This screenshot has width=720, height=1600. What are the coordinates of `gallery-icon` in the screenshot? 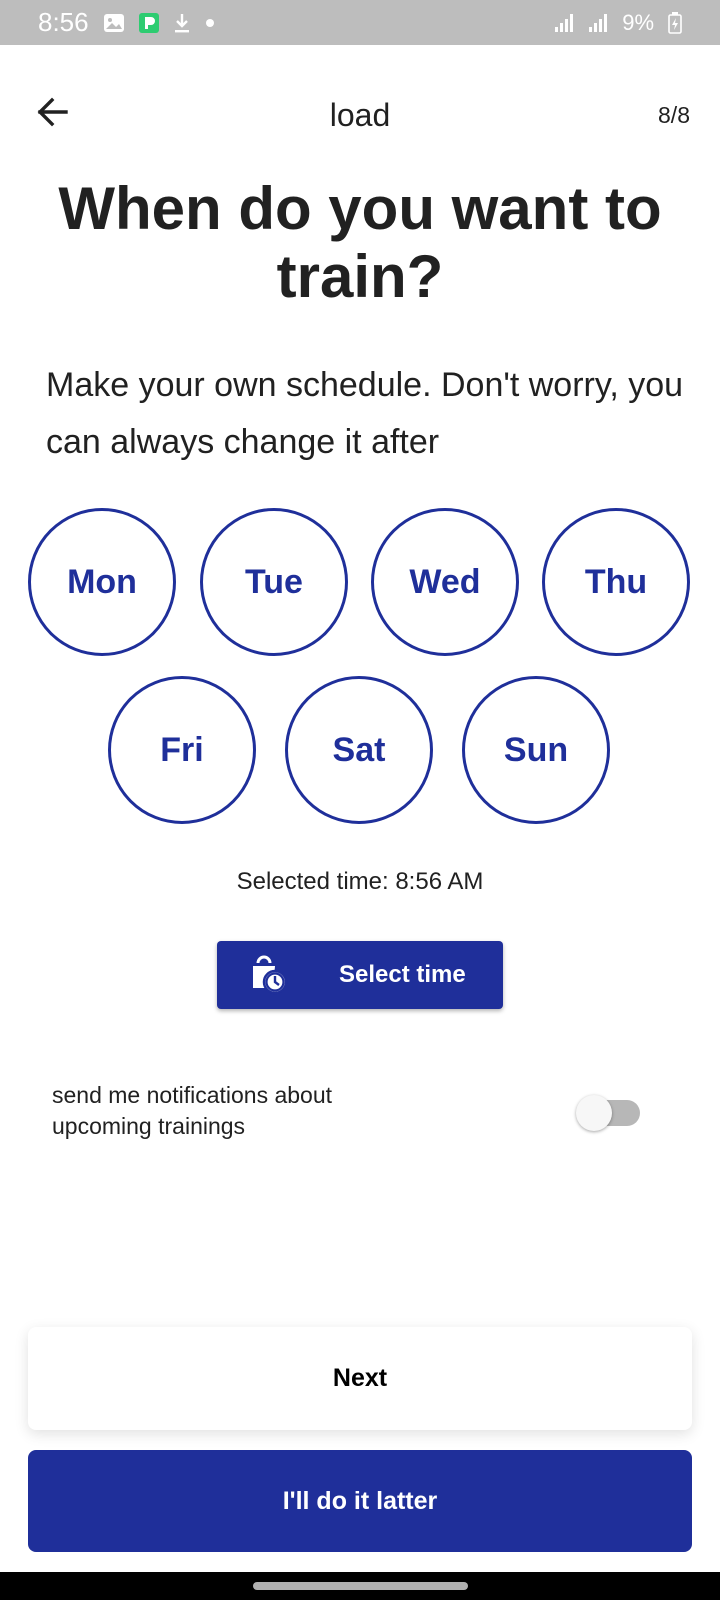 It's located at (114, 23).